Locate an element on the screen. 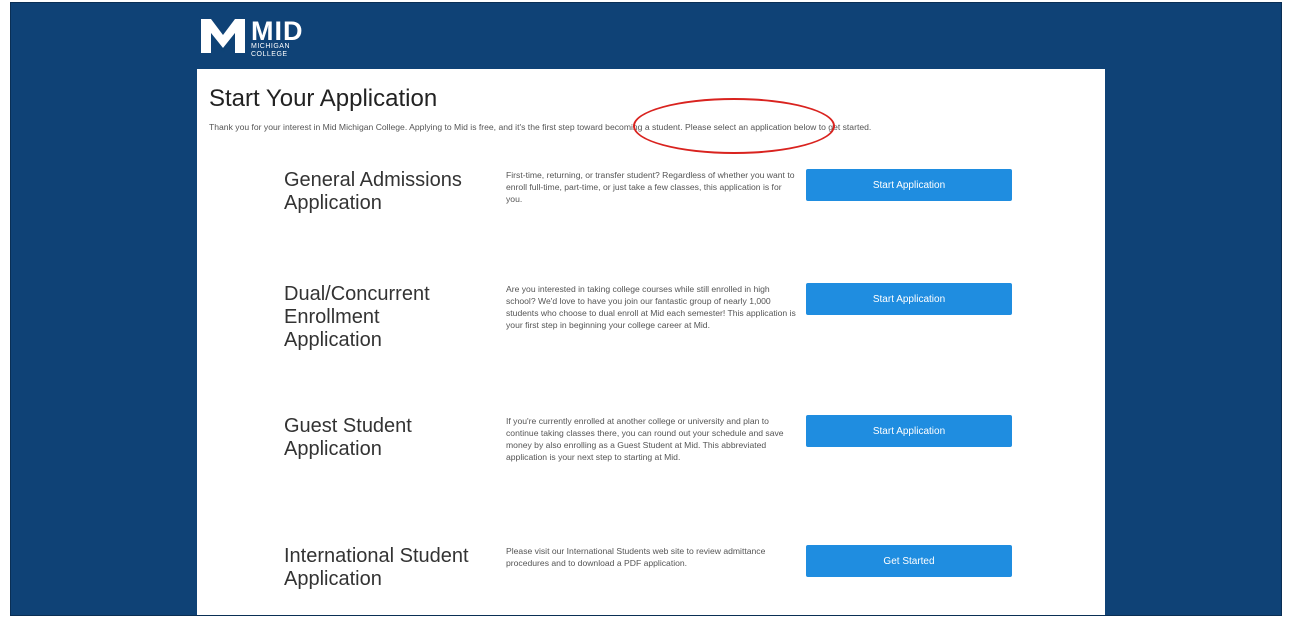 Image resolution: width=1290 pixels, height=623 pixels. mid-michigan-college-logo: MID MICHIGAN COLLEGE is located at coordinates (271, 38).